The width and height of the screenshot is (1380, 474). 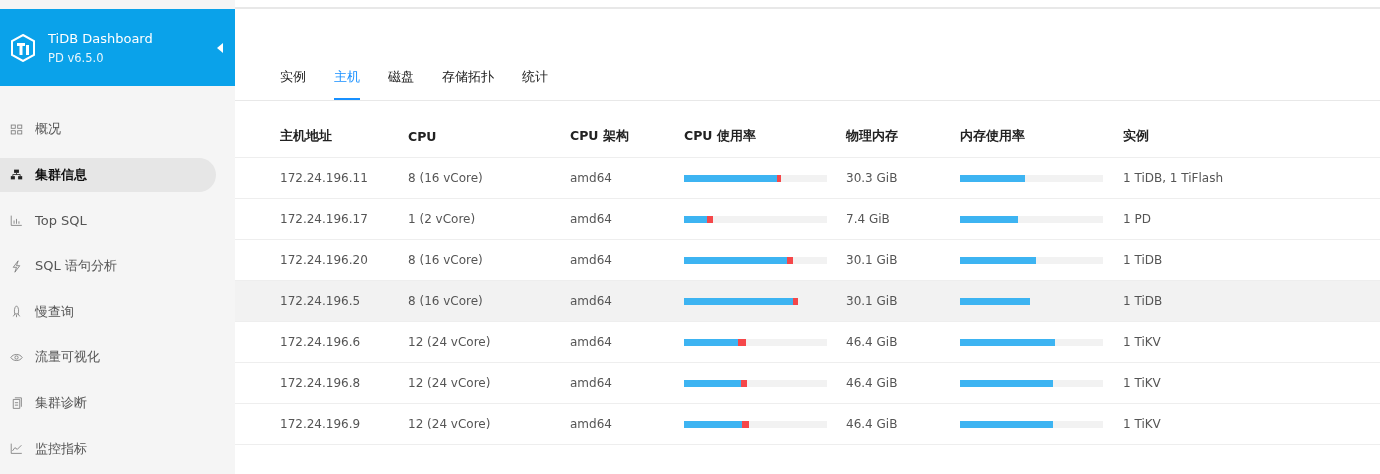 What do you see at coordinates (468, 83) in the screenshot?
I see `tab: 存储拓扑` at bounding box center [468, 83].